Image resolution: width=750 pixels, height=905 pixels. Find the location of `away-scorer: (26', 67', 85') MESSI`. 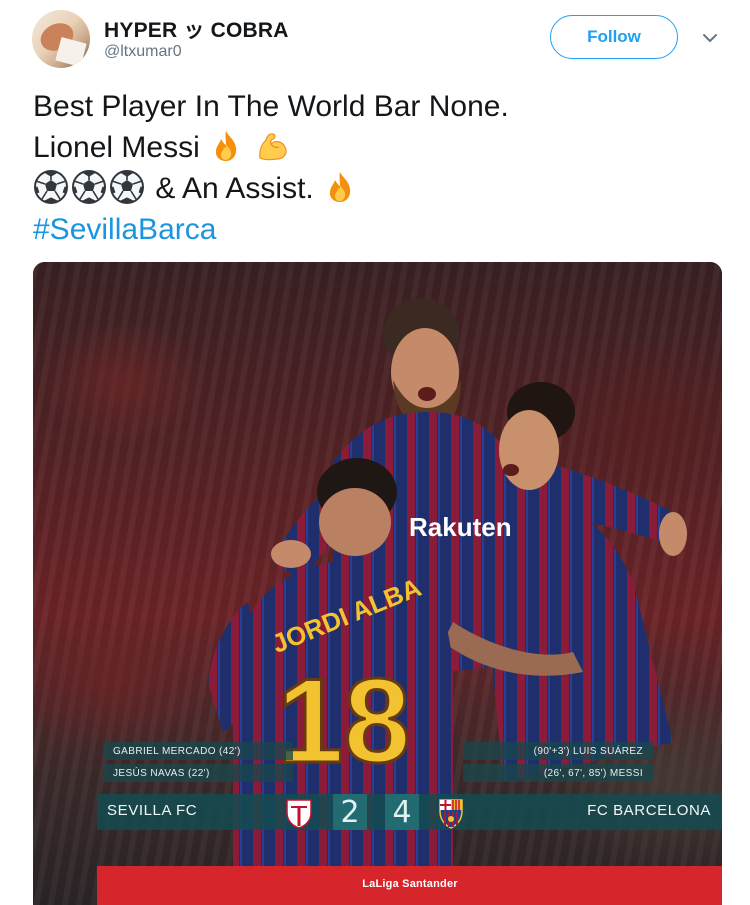

away-scorer: (26', 67', 85') MESSI is located at coordinates (558, 773).